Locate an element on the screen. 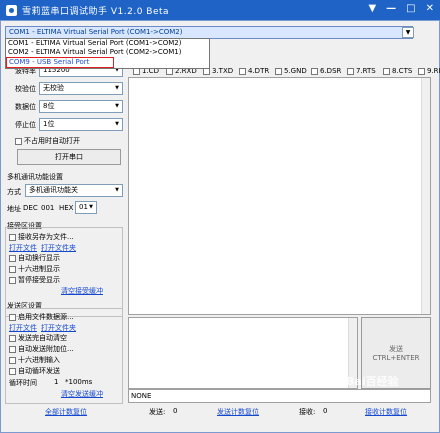  recv-pause-label: 暂停接受显示 is located at coordinates (39, 280).